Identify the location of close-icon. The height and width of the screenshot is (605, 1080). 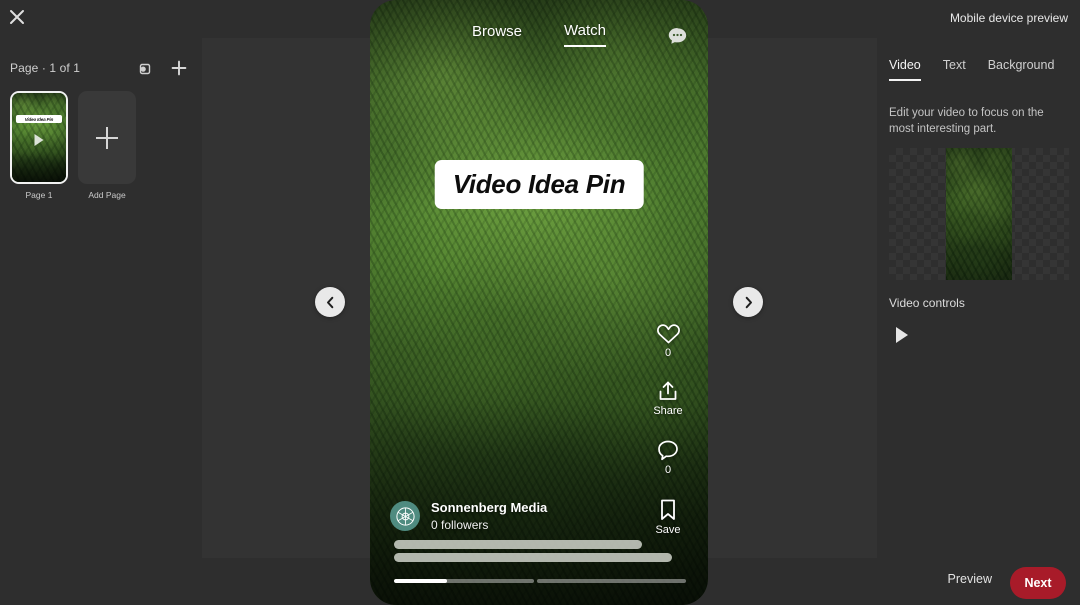
(17, 17).